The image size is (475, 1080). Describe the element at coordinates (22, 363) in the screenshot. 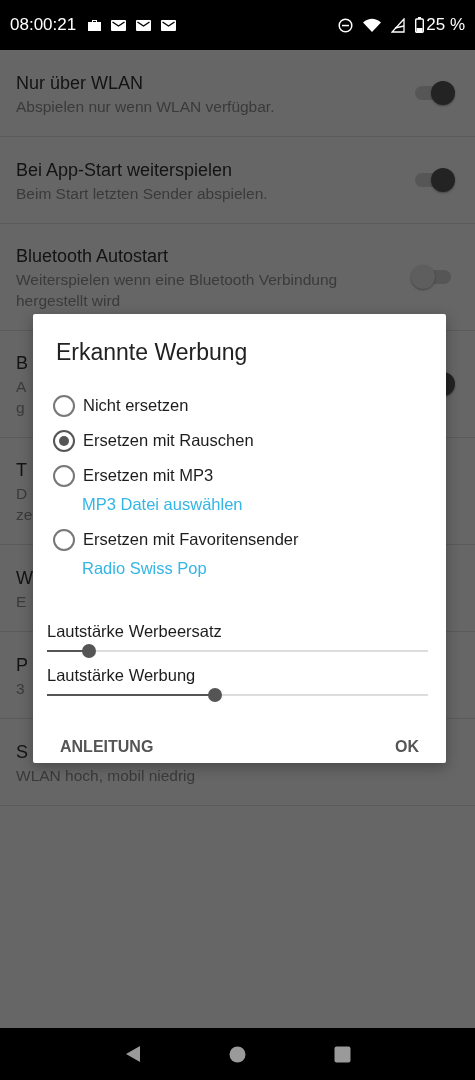

I see `setting-title: B` at that location.